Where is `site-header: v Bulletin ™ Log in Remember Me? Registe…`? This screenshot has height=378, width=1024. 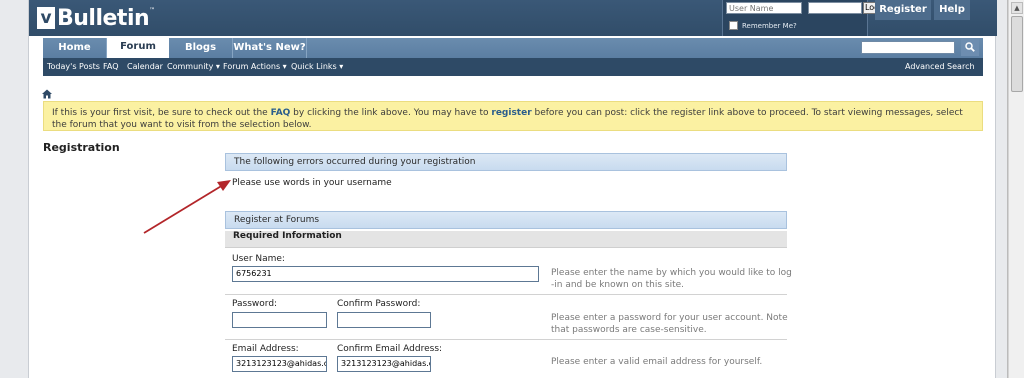 site-header: v Bulletin ™ Log in Remember Me? Registe… is located at coordinates (513, 18).